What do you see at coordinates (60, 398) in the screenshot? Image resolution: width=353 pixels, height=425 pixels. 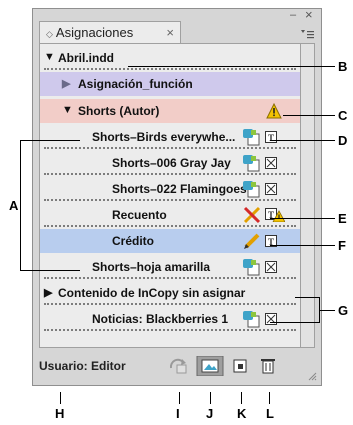 I see `callout-line-h` at bounding box center [60, 398].